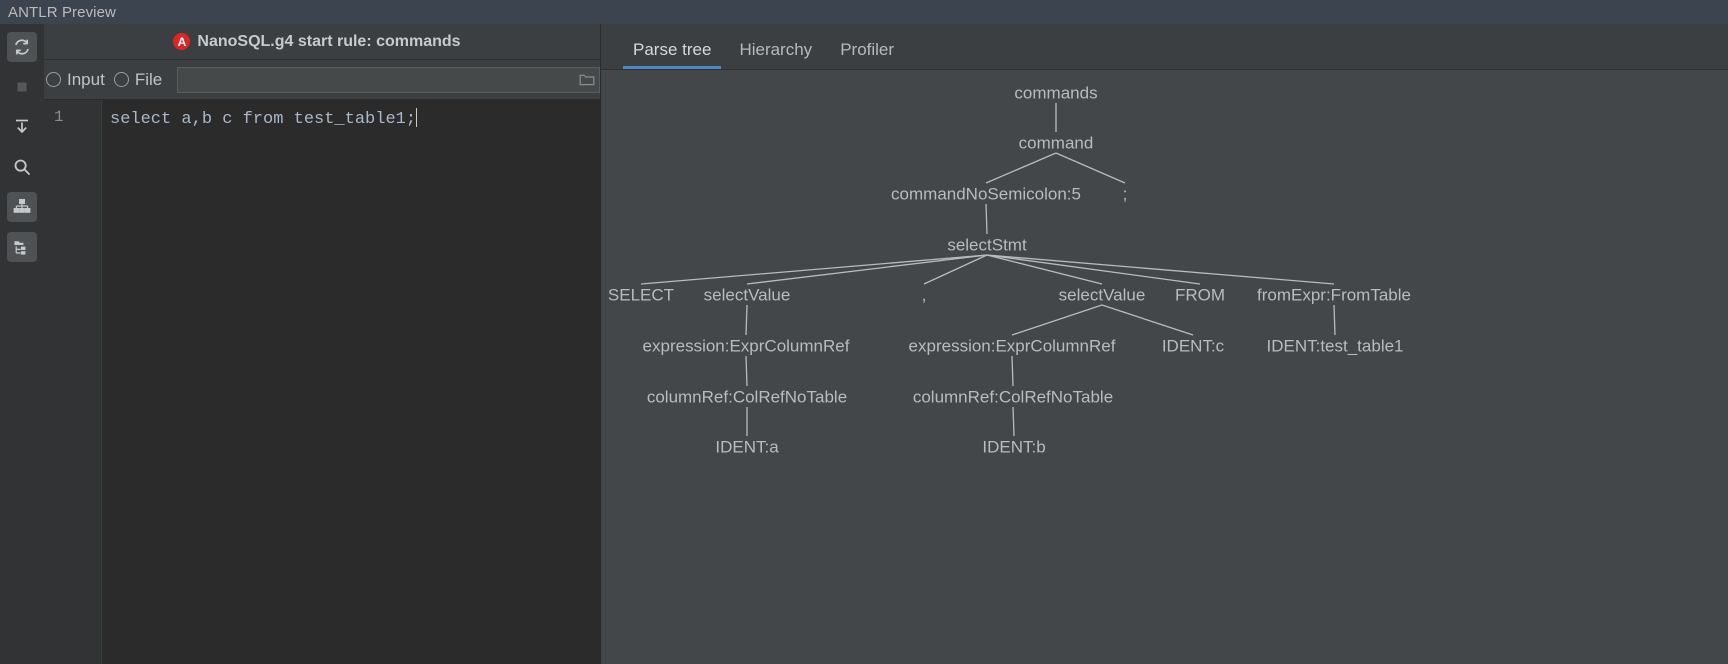 This screenshot has height=664, width=1728. I want to click on code-line: select a,b c from test_table1;, so click(263, 119).